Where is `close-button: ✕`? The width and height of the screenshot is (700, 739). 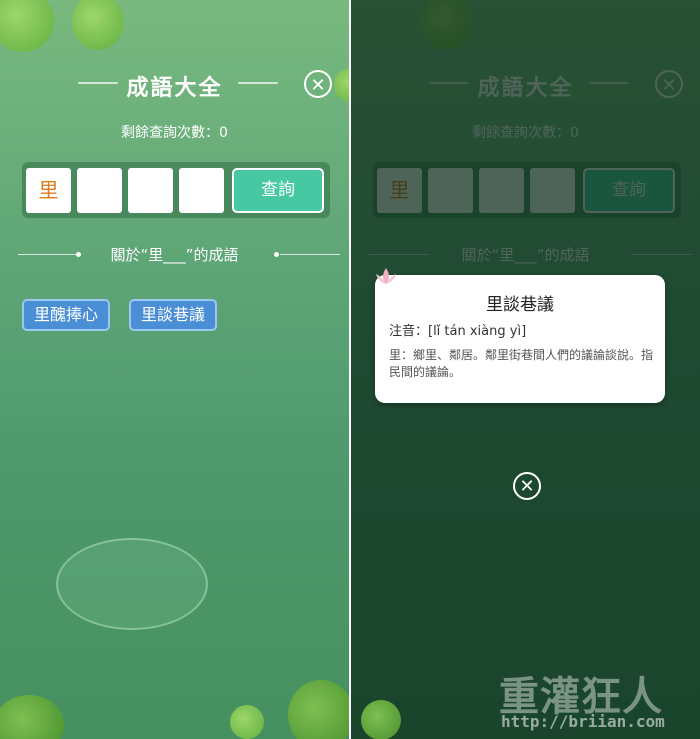 close-button: ✕ is located at coordinates (318, 84).